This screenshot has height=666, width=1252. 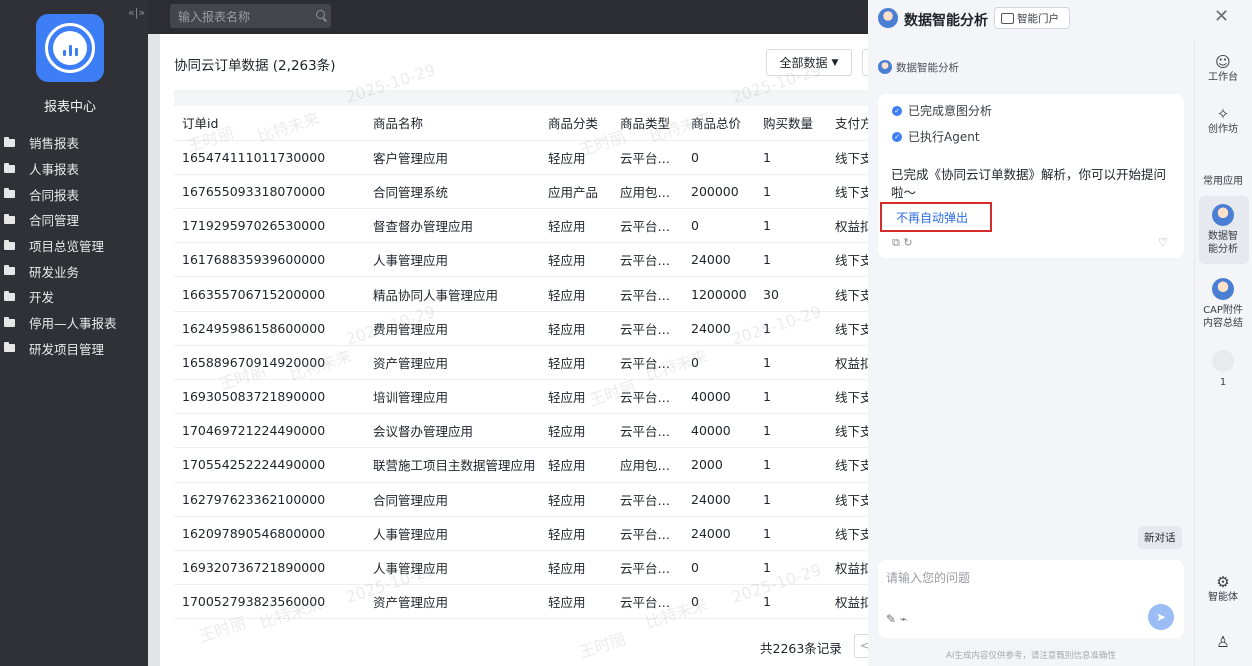 What do you see at coordinates (529, 602) in the screenshot?
I see `table-row: 170052793823560000 资产管理应用 轻应用 云平台… 0 1 权益扣` at bounding box center [529, 602].